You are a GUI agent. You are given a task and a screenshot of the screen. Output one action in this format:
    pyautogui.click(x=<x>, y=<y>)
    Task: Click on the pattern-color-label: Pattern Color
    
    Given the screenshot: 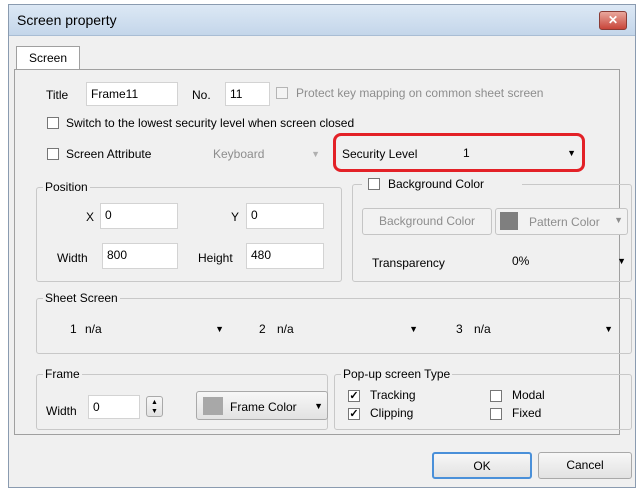 What is the action you would take?
    pyautogui.click(x=564, y=222)
    